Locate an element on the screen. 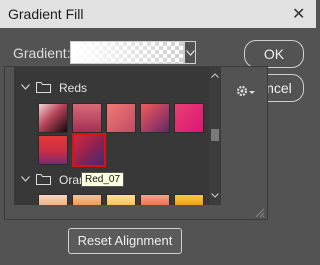  dialog-titlebar: Gradient Fill ✕ is located at coordinates (158, 14).